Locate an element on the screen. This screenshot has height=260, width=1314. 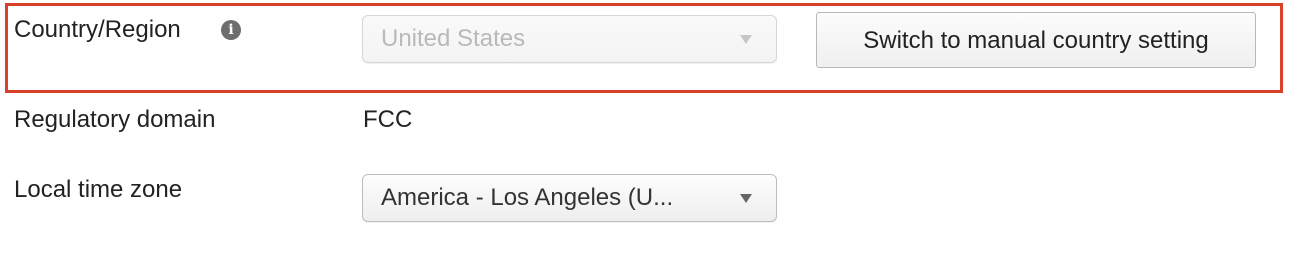
switch-manual-country-button: Switch to manual country setting is located at coordinates (1036, 40).